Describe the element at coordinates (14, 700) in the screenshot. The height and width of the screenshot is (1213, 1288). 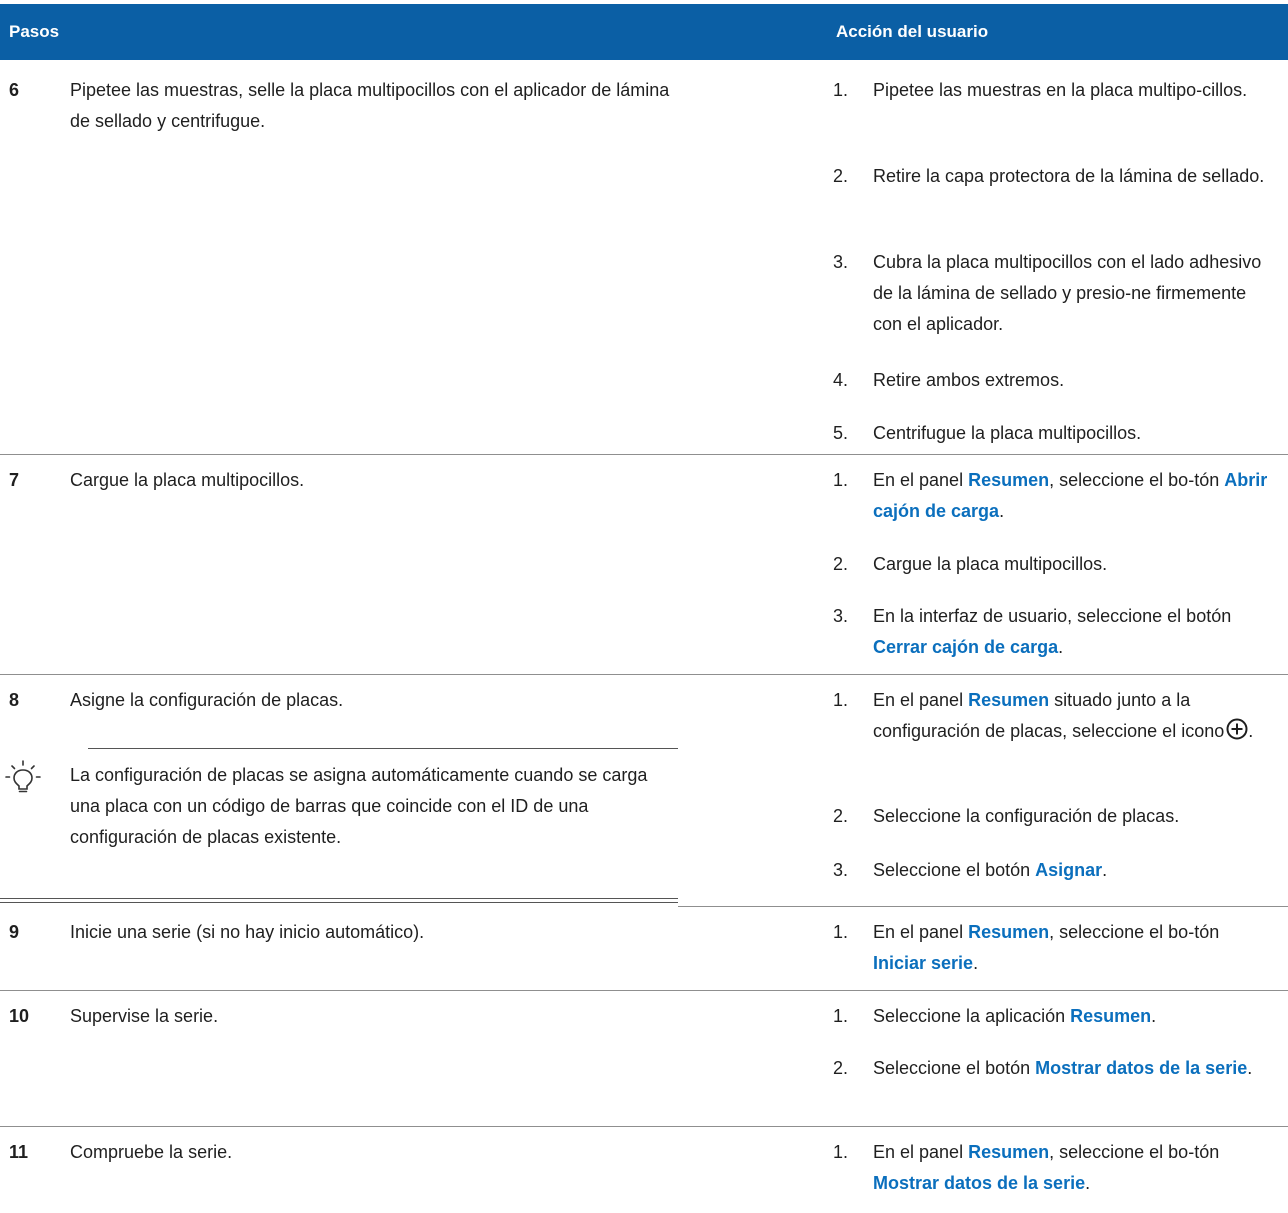
I see `step-number: 8` at that location.